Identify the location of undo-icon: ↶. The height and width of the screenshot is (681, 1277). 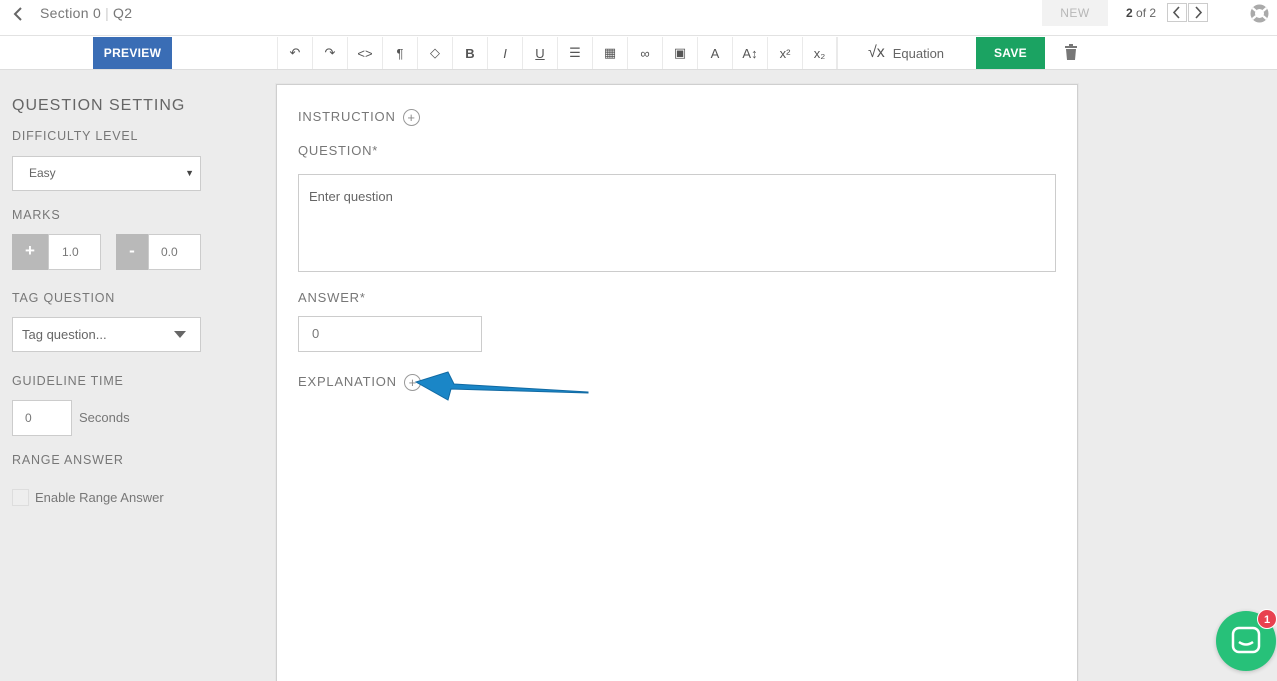
(294, 53).